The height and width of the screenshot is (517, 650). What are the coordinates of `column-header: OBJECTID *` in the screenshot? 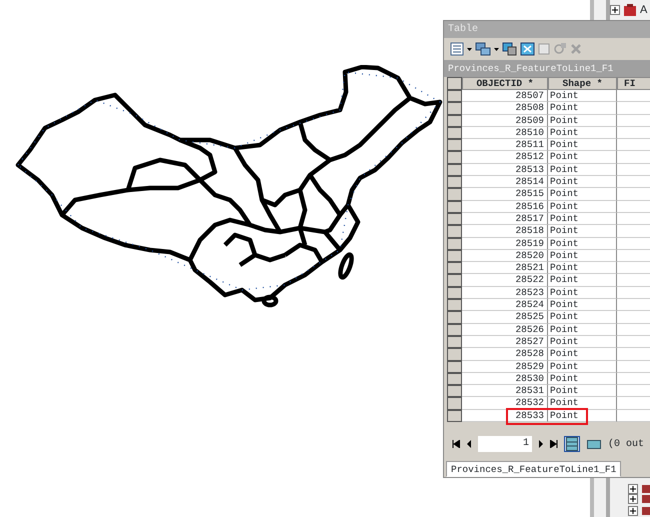 It's located at (505, 83).